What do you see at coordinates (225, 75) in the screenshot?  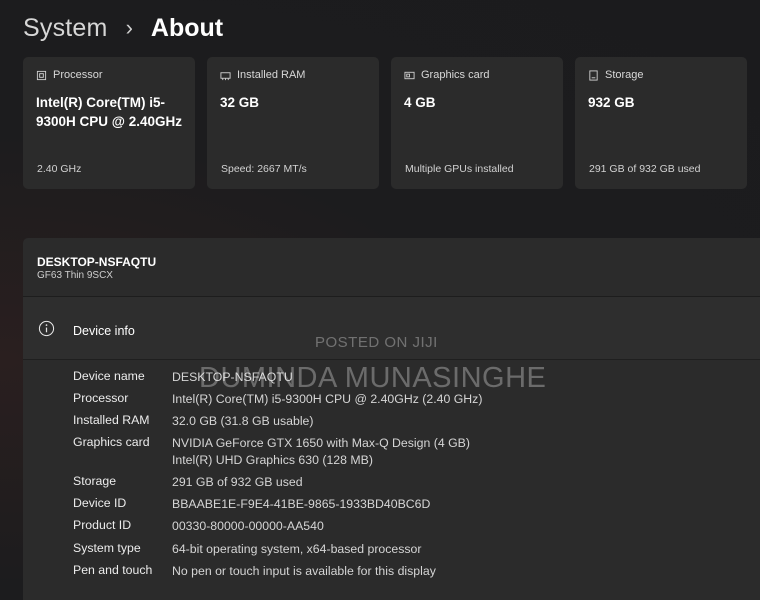 I see `ram-icon` at bounding box center [225, 75].